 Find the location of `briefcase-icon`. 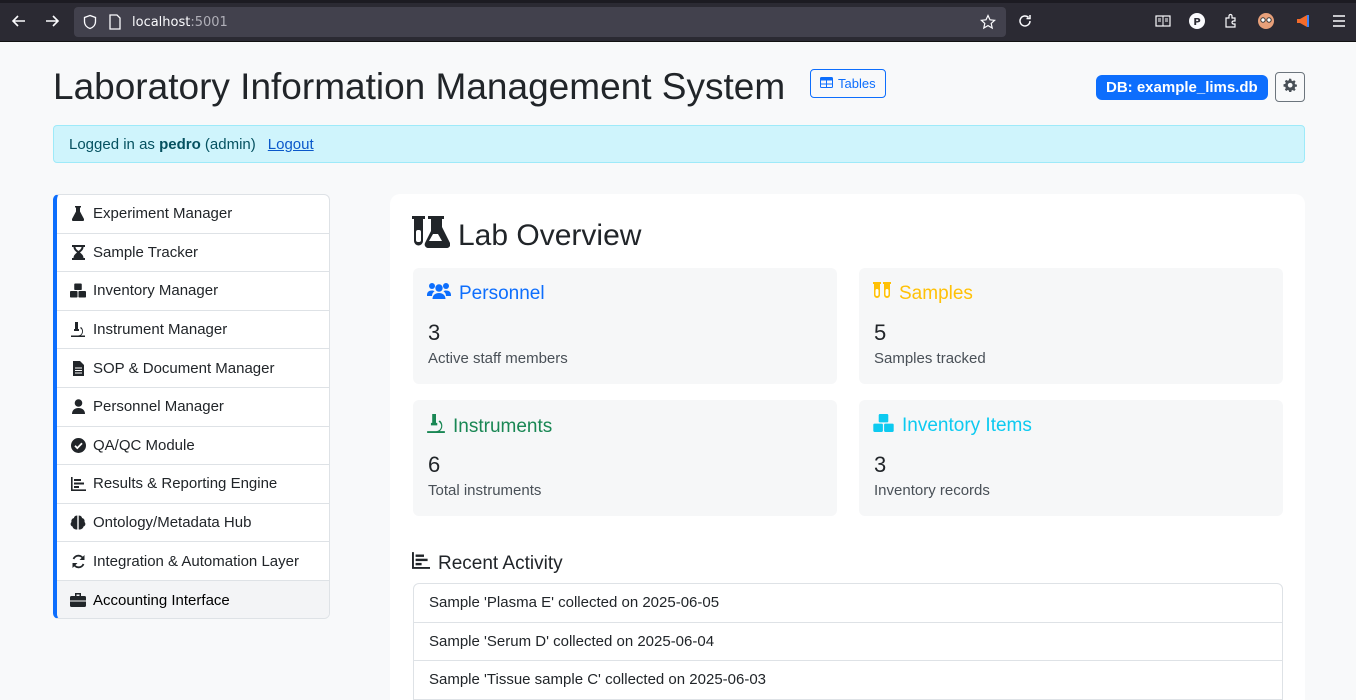

briefcase-icon is located at coordinates (78, 600).